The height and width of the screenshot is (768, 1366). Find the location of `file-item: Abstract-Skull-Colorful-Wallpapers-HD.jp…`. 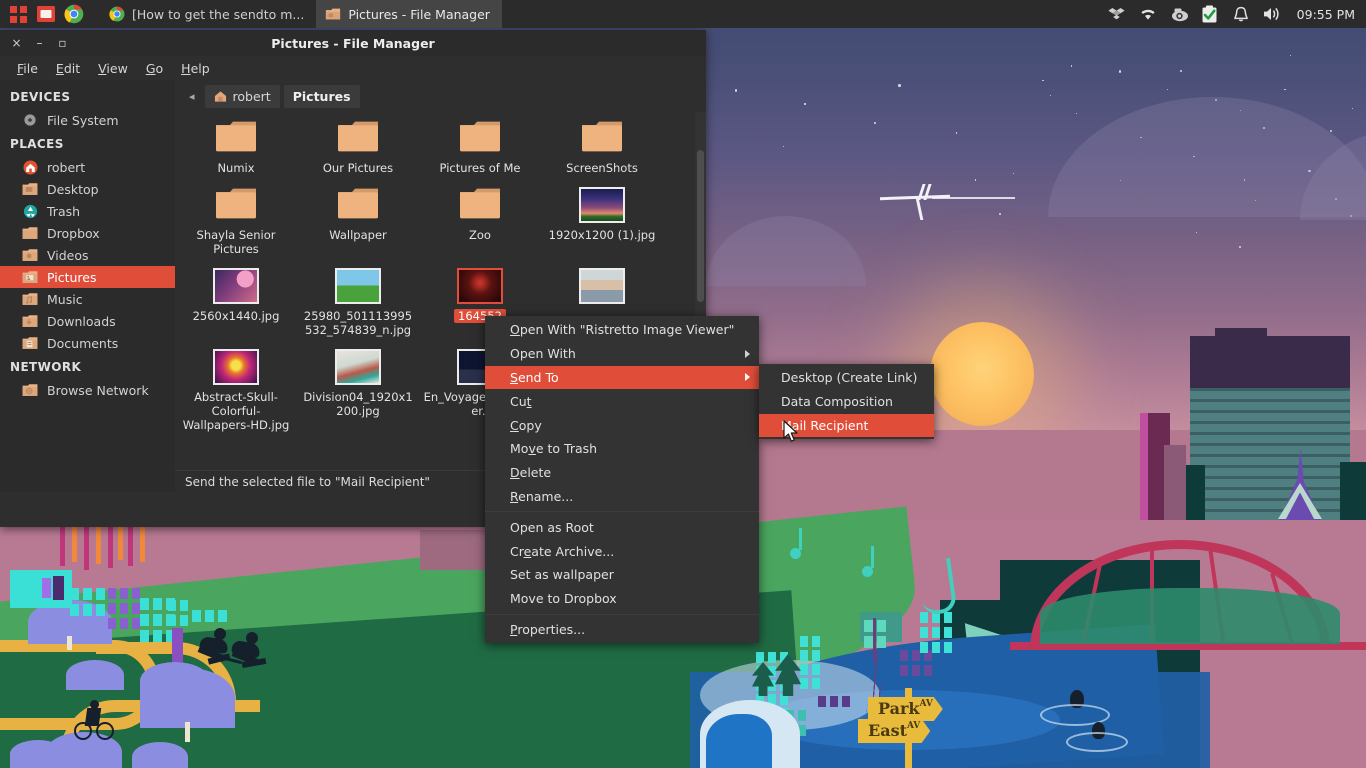

file-item: Abstract-Skull-Colorful-Wallpapers-HD.jp… is located at coordinates (236, 388).